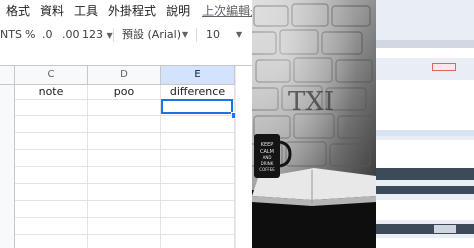 Image resolution: width=474 pixels, height=248 pixels. I want to click on font-size-value: 10, so click(213, 34).